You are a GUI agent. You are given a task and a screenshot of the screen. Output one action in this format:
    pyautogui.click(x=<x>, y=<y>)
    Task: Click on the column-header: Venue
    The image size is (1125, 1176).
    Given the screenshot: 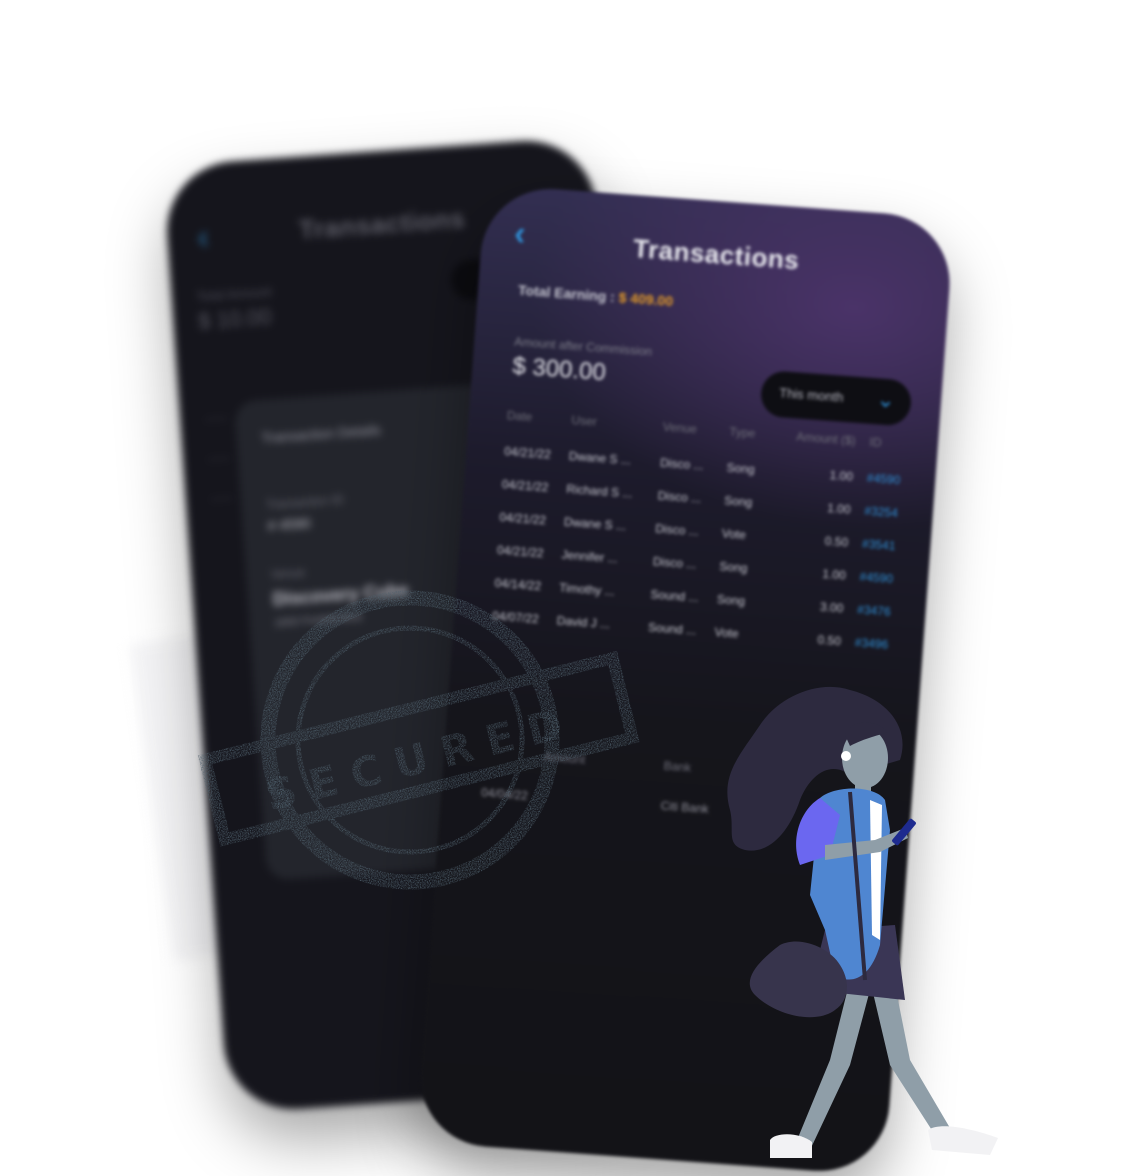 What is the action you would take?
    pyautogui.click(x=695, y=440)
    